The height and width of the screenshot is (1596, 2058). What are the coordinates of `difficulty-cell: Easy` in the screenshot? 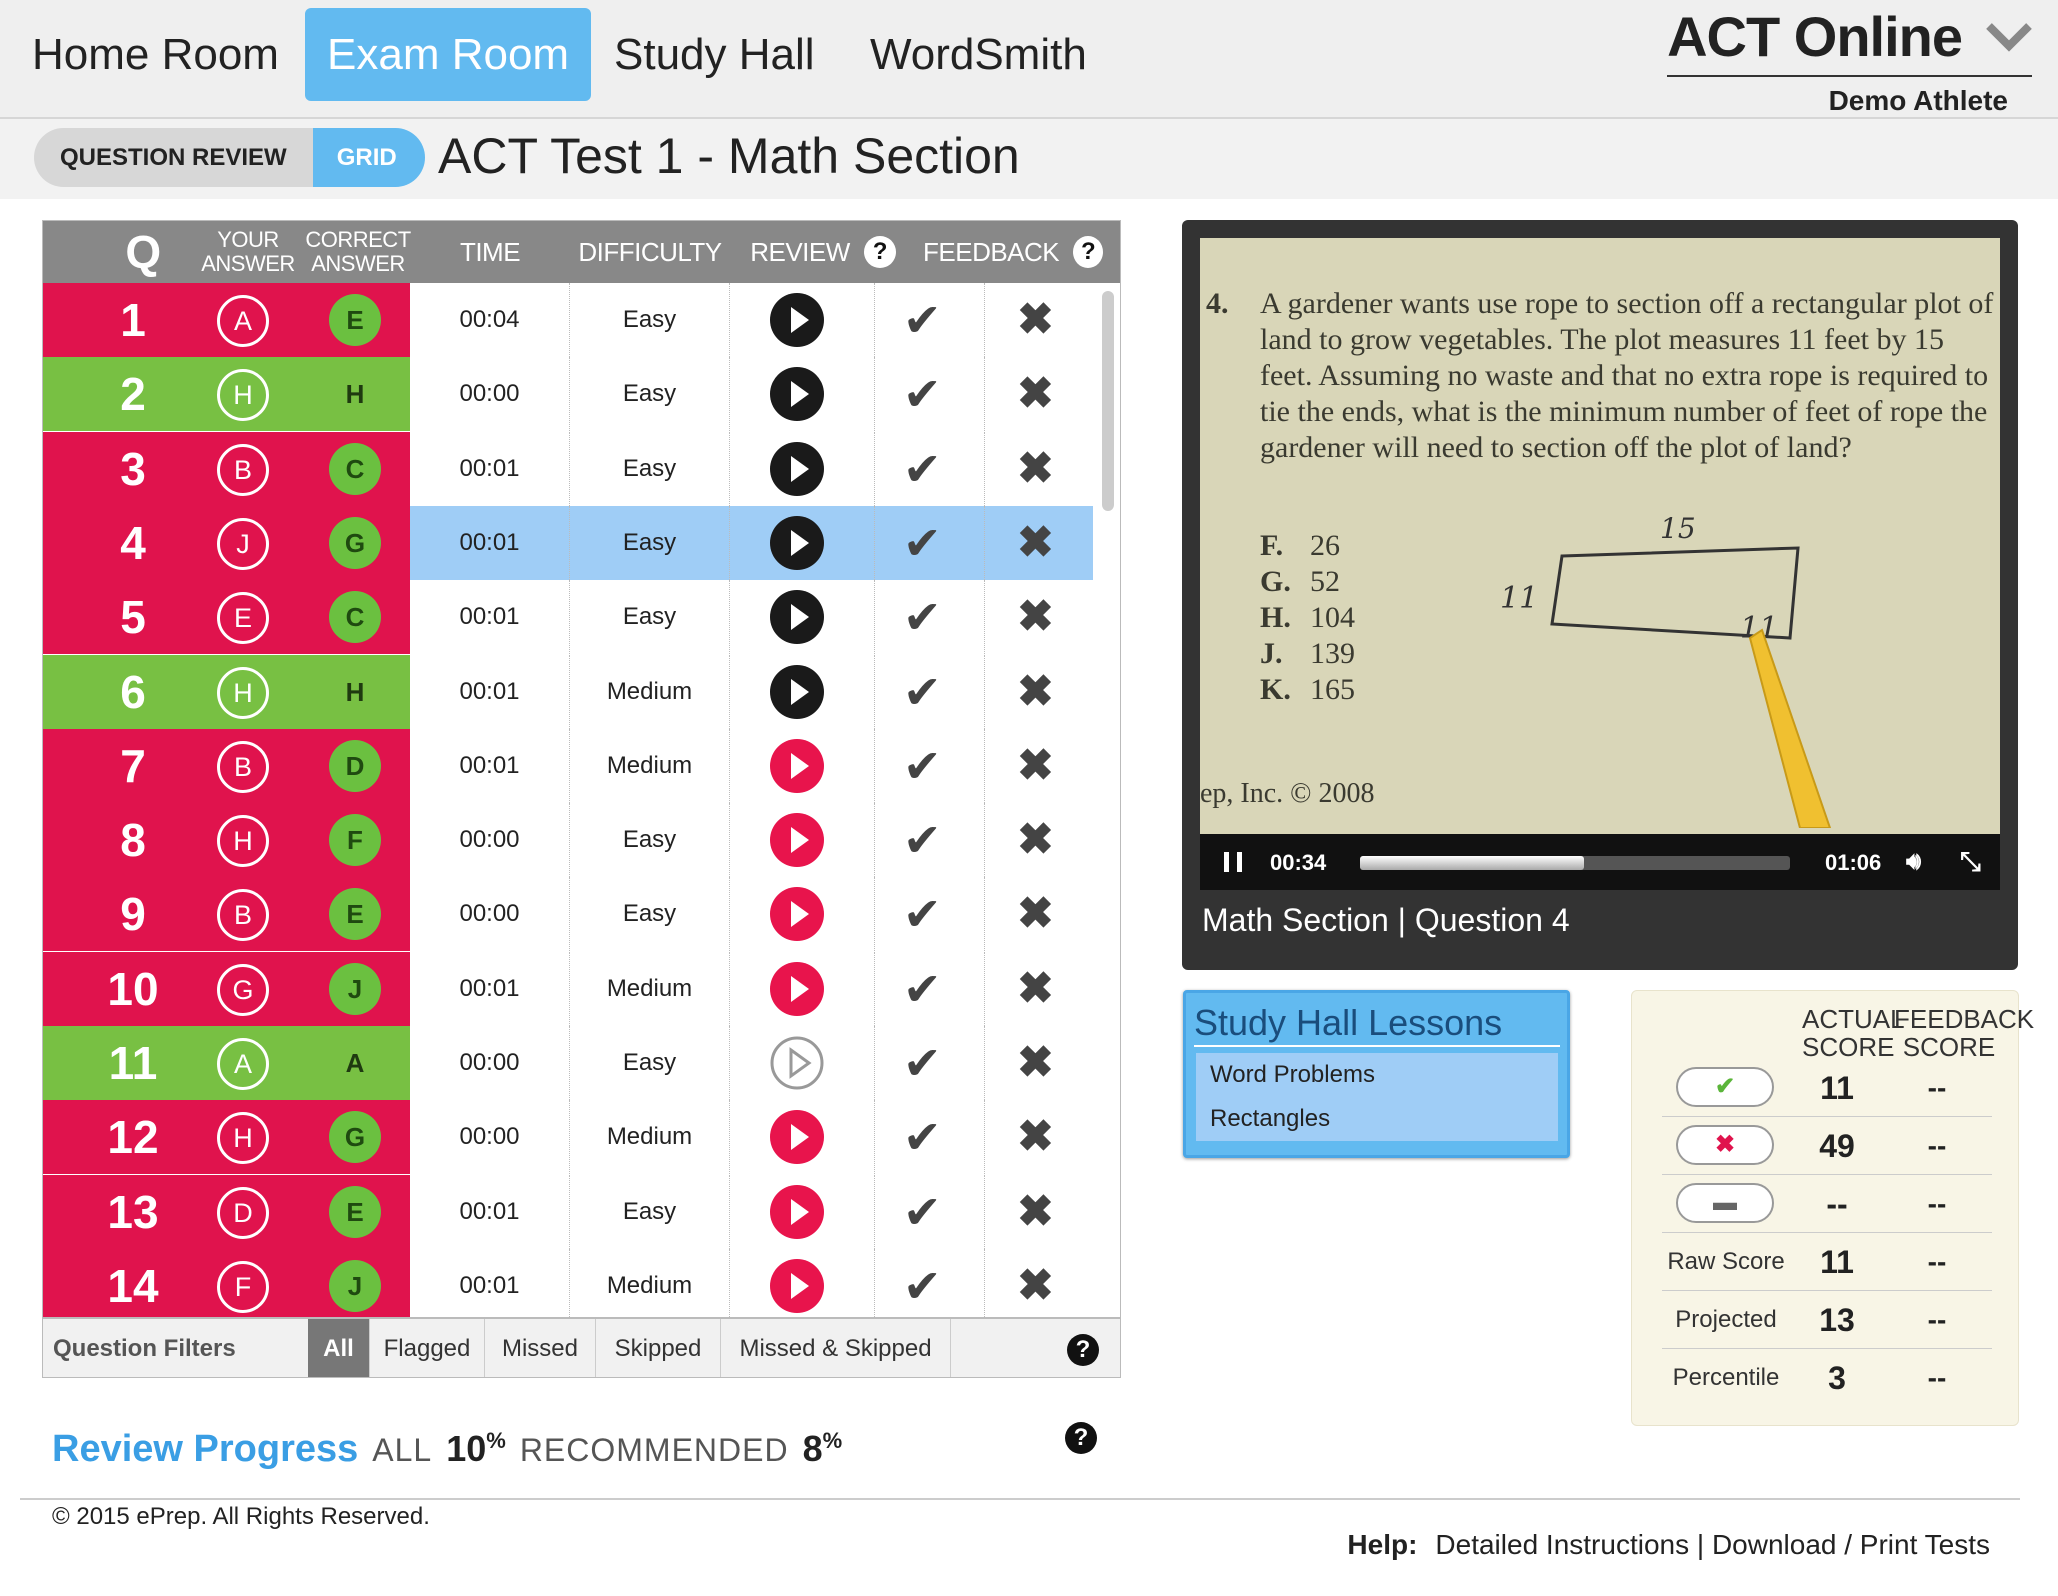 It's located at (650, 468).